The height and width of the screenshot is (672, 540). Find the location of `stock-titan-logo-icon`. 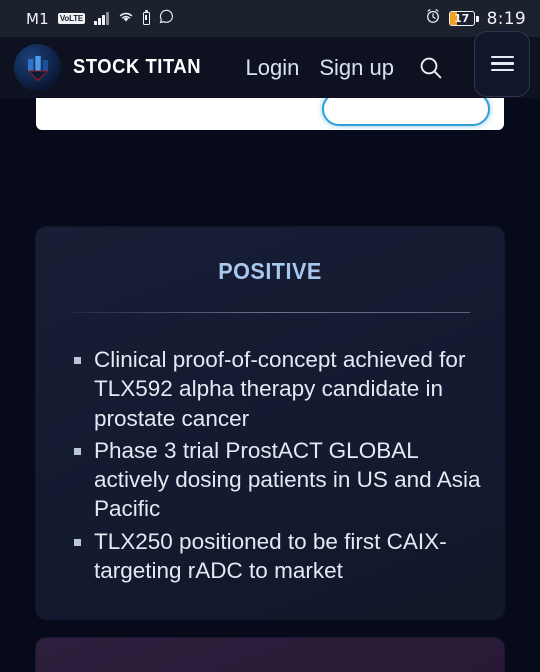

stock-titan-logo-icon is located at coordinates (37, 67).